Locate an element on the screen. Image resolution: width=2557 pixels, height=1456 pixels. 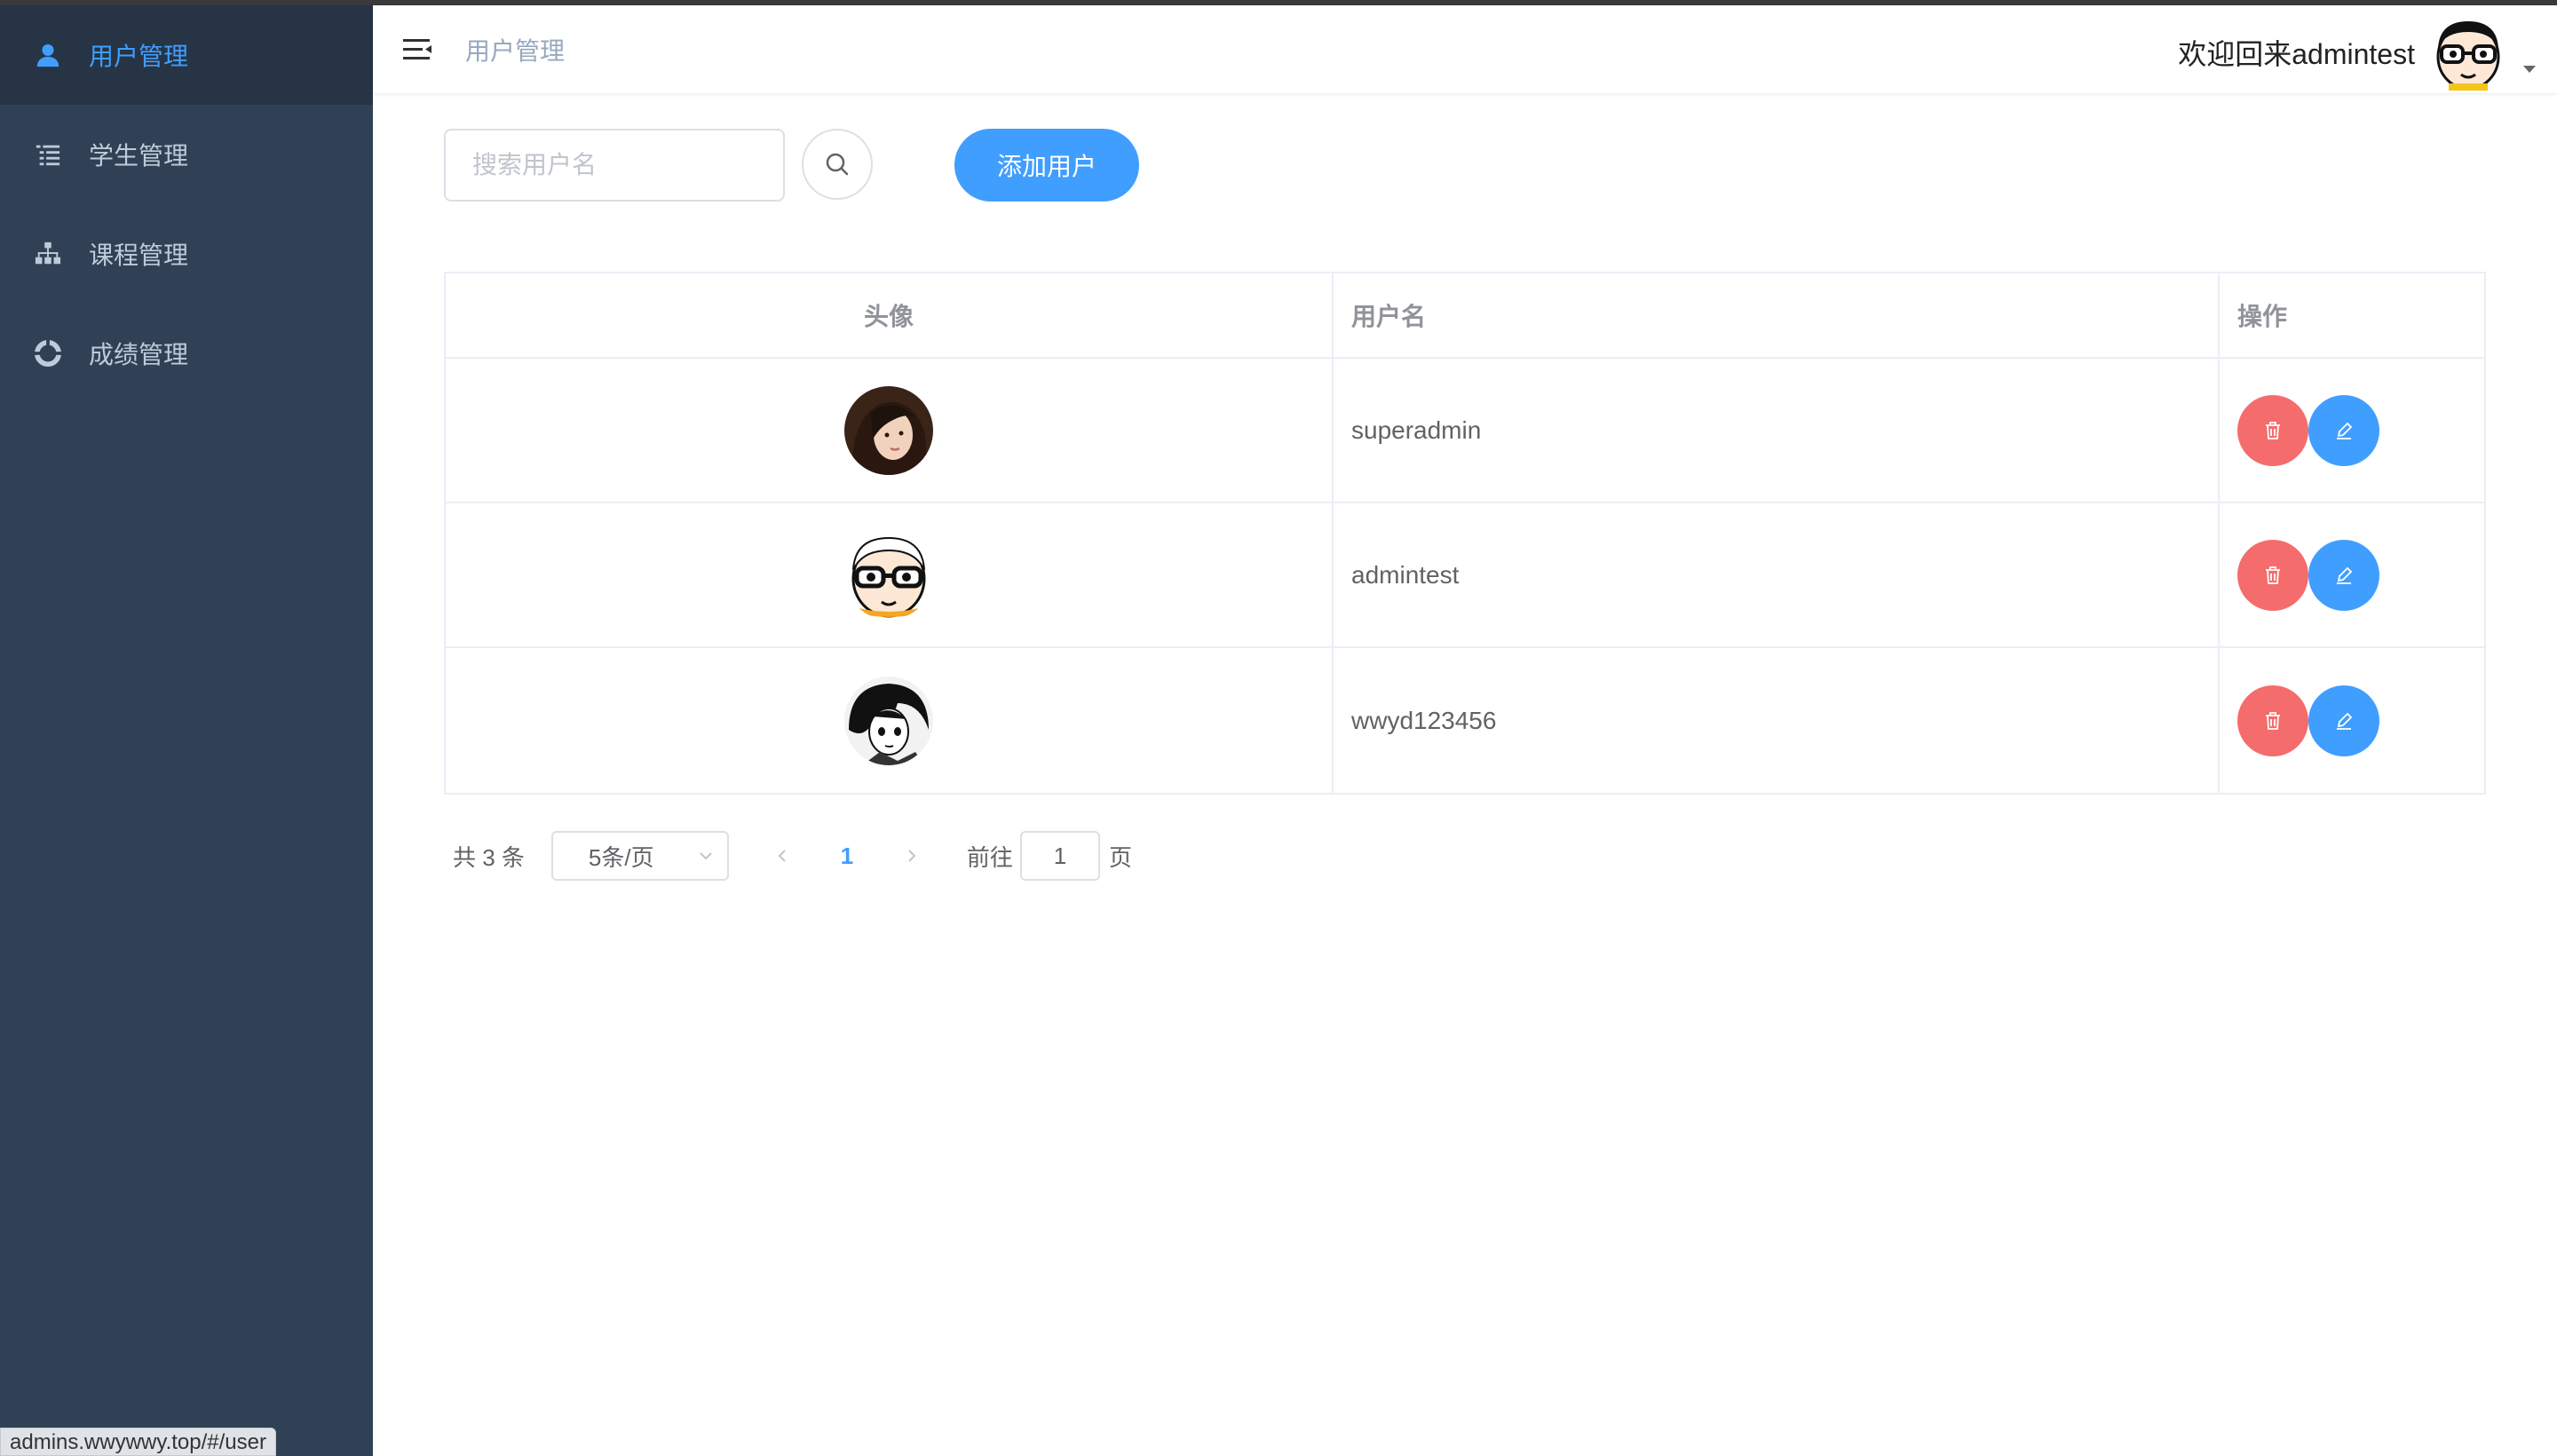
page-size-select: 5条/页 is located at coordinates (639, 856).